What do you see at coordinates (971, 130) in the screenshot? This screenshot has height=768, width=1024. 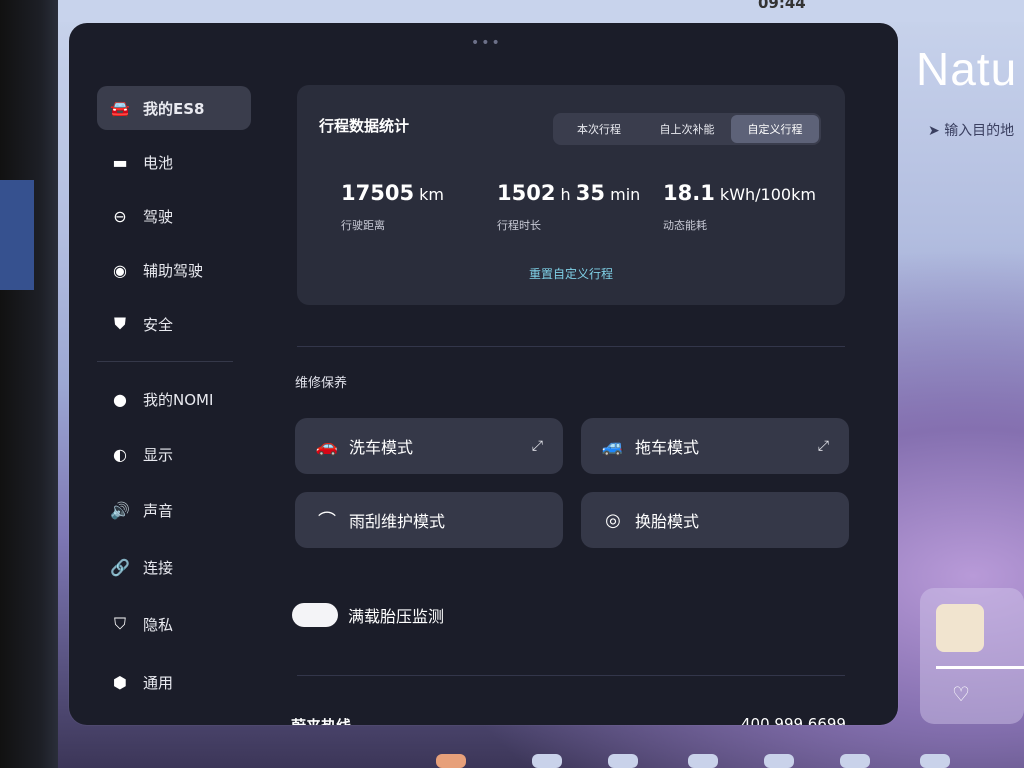 I see `nav-destination-hint: ➤ 输入目的地` at bounding box center [971, 130].